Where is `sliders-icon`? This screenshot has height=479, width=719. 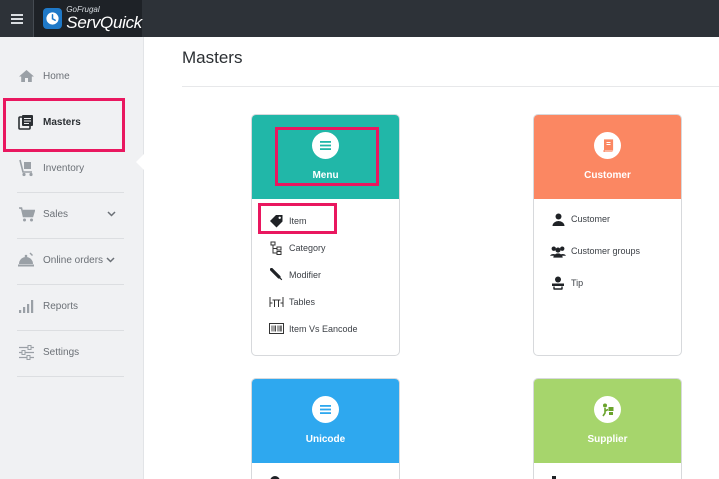 sliders-icon is located at coordinates (26, 352).